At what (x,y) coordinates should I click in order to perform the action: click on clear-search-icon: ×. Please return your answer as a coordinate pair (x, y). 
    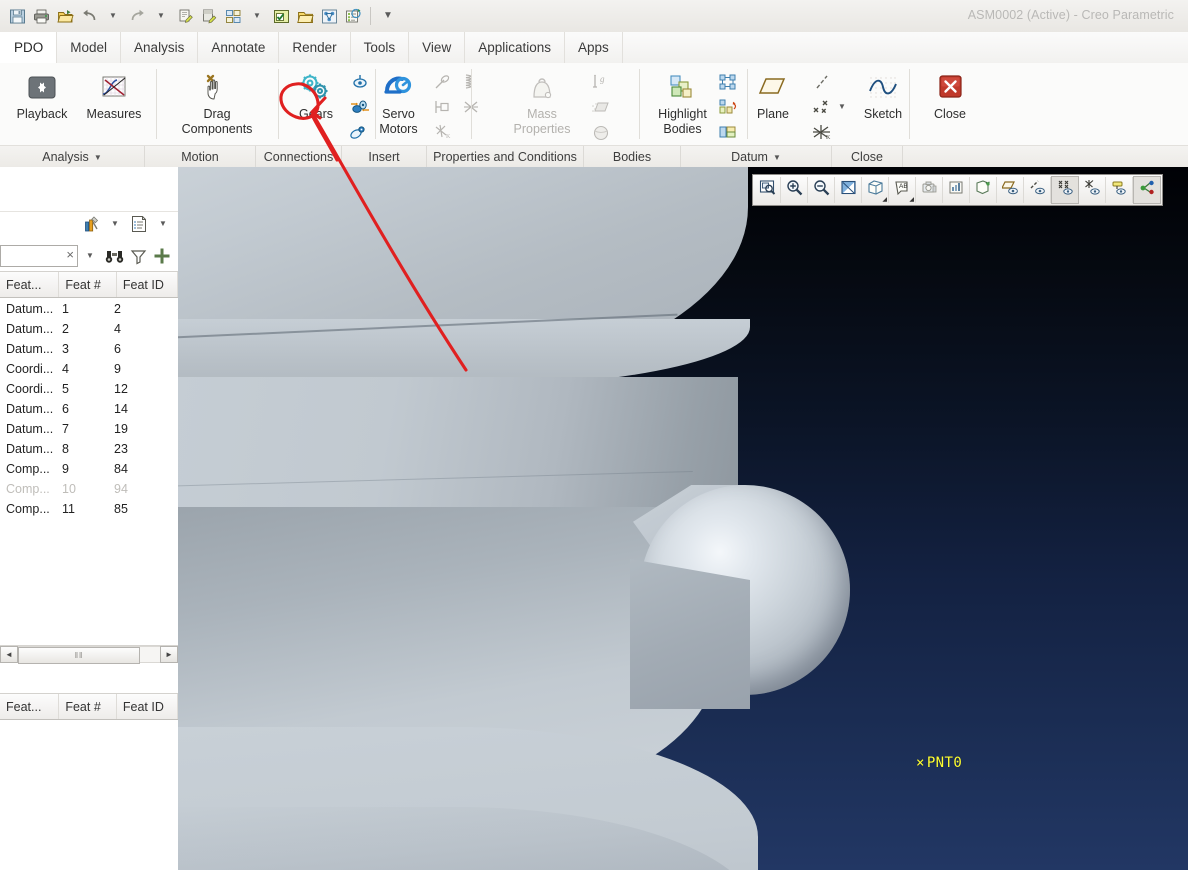
    Looking at the image, I should click on (70, 255).